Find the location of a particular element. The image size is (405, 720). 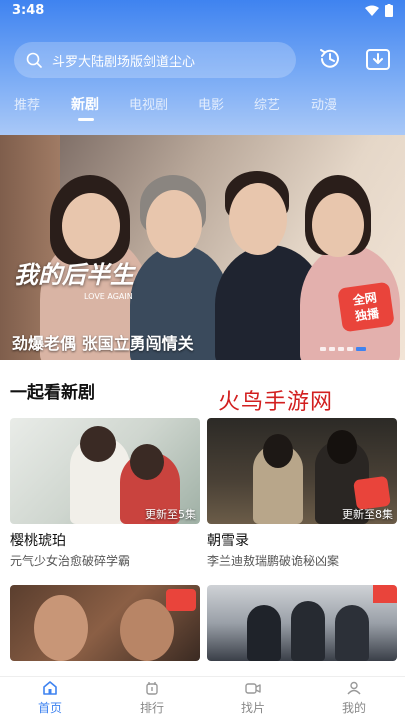

nav-find-videos-label: 找片 is located at coordinates (252, 708).